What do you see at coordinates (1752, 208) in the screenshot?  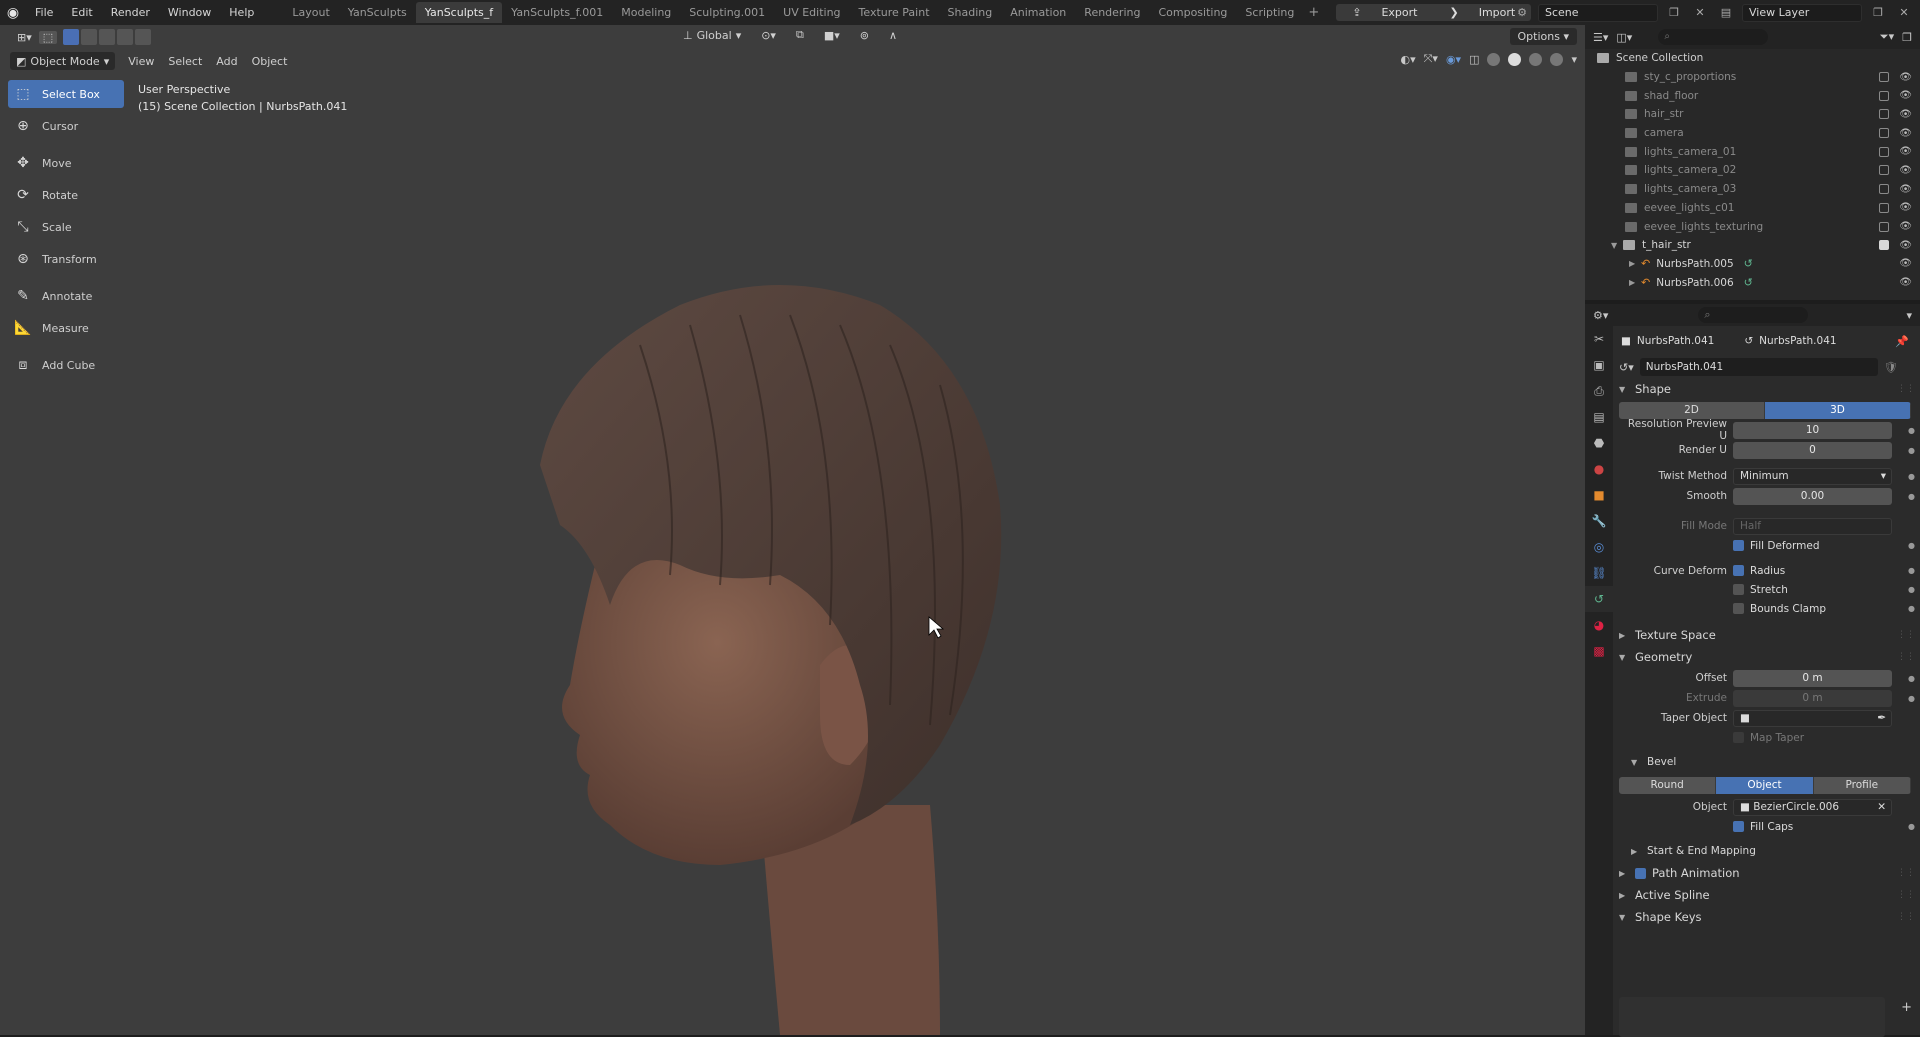 I see `outliner-collection: eevee_lights_c01 👁` at bounding box center [1752, 208].